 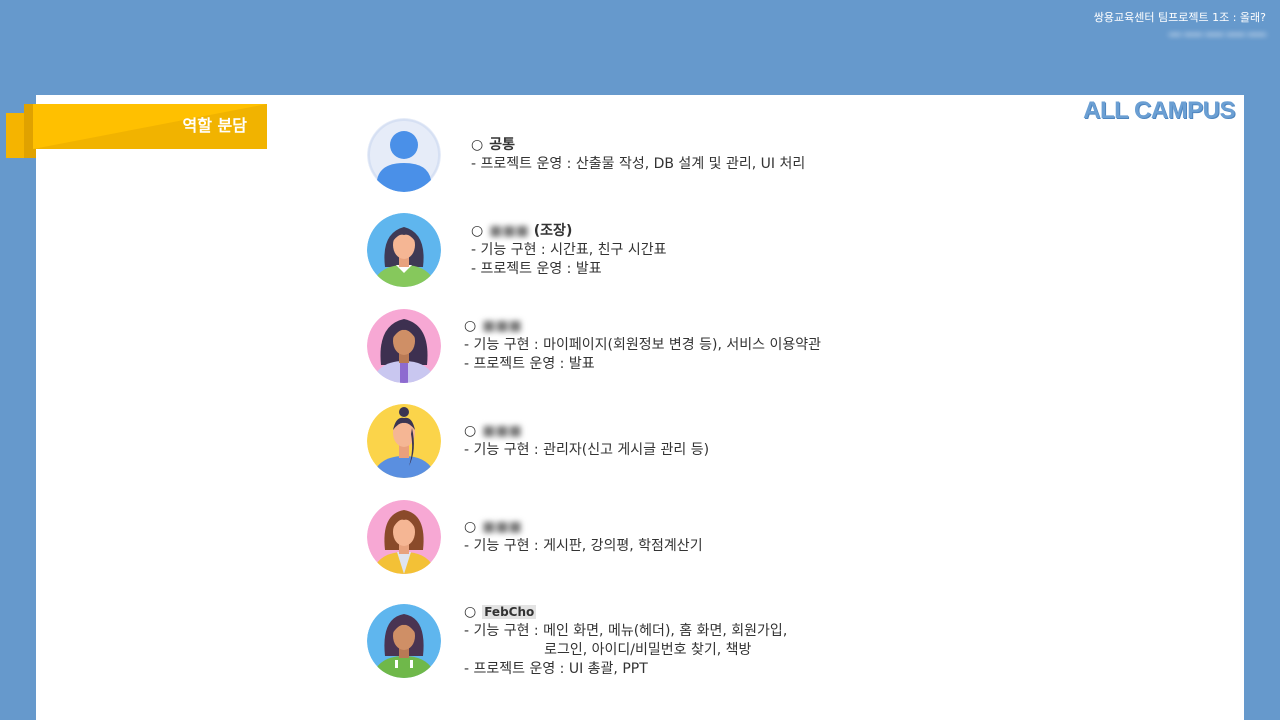 I want to click on section-ribbon: 역할 분담, so click(x=150, y=126).